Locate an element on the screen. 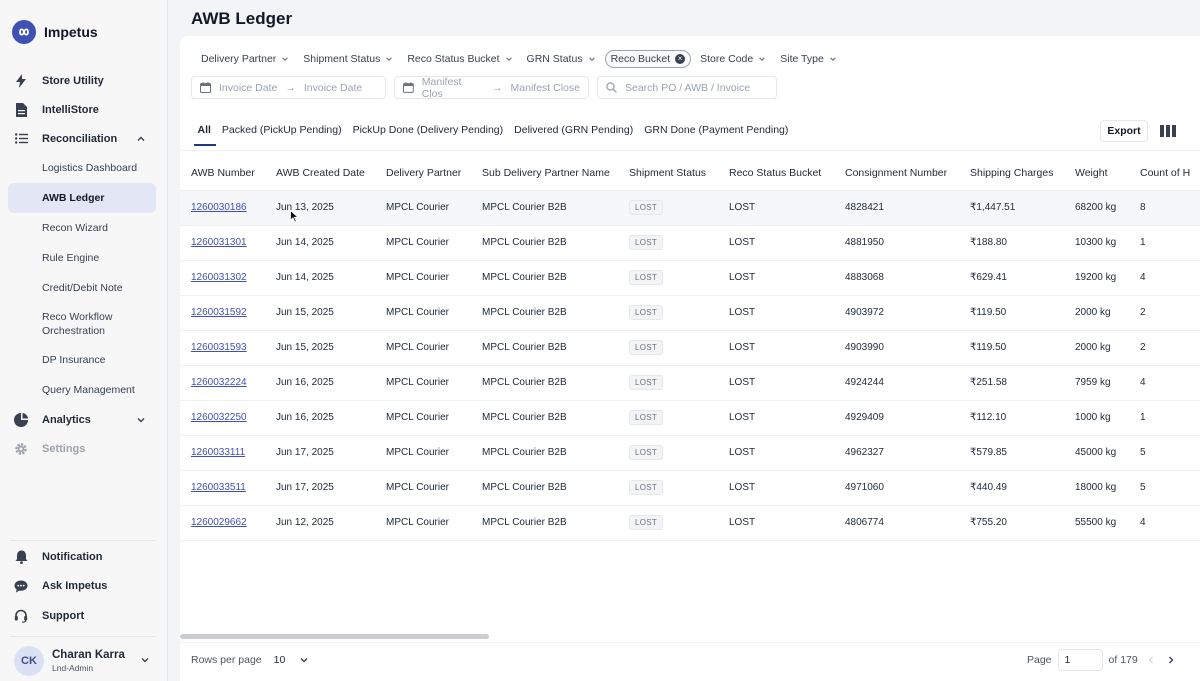 The height and width of the screenshot is (681, 1200). sidebar-subitem-reco-workflow-orchestration: Reco Workflow Orchestration is located at coordinates (82, 324).